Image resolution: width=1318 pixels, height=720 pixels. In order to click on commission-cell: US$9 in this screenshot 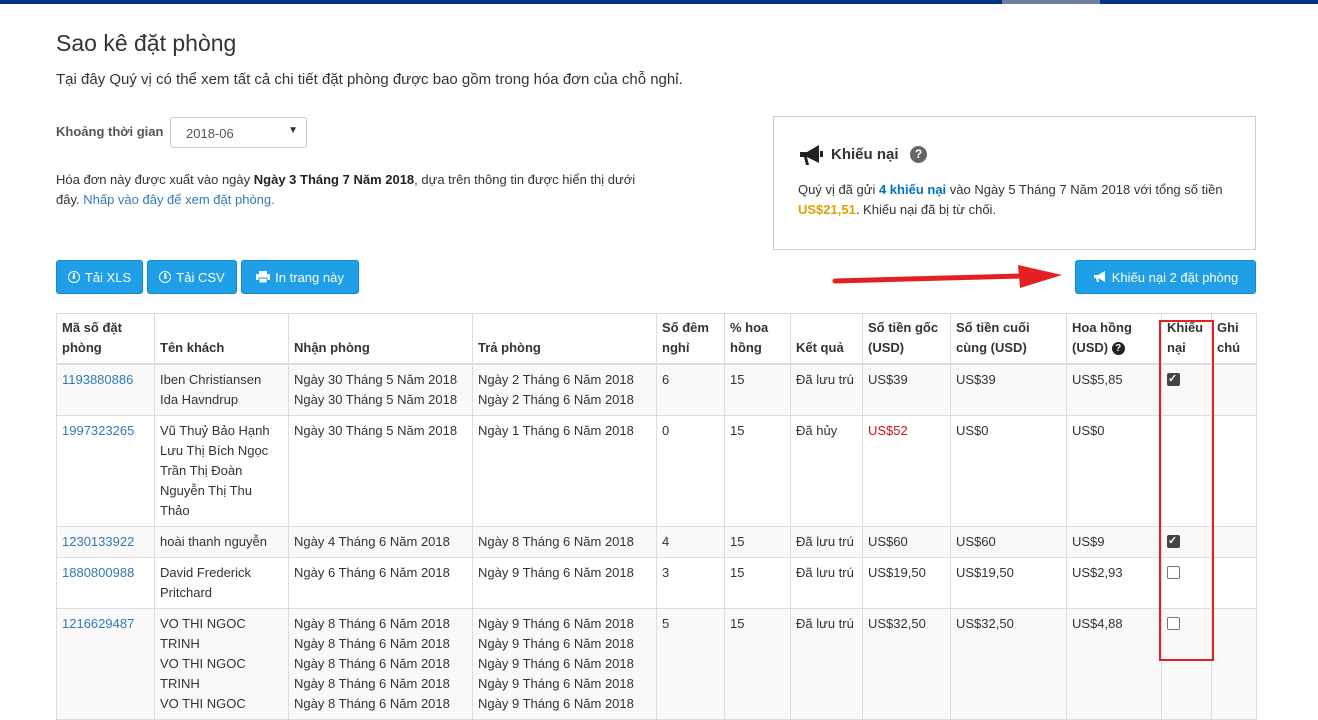, I will do `click(1114, 542)`.